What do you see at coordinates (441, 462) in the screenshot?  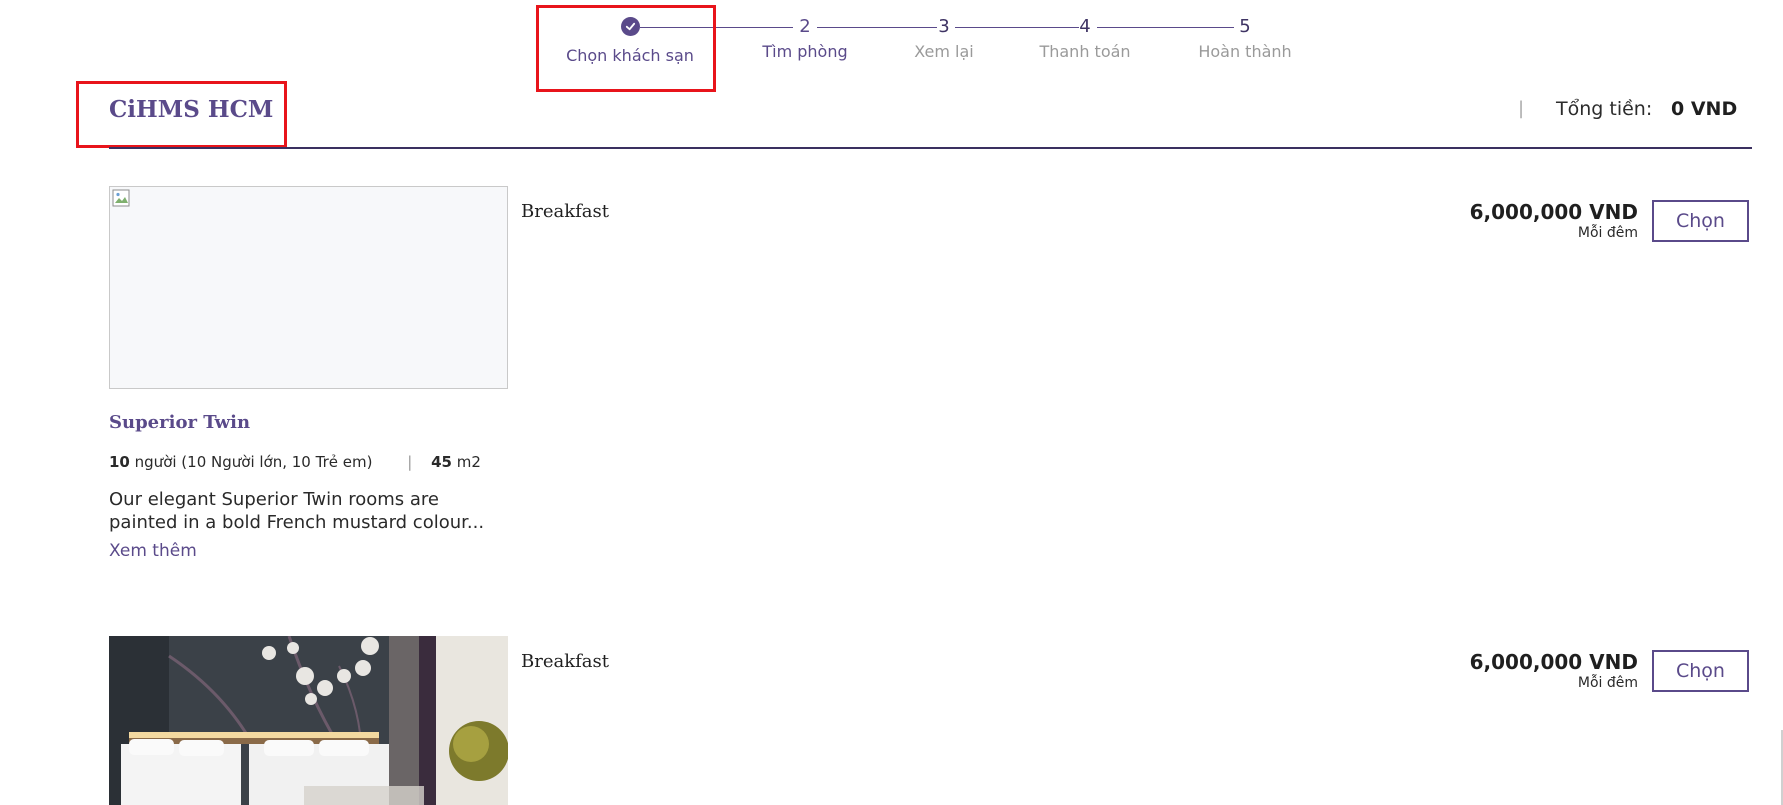 I see `room-area-value: 45` at bounding box center [441, 462].